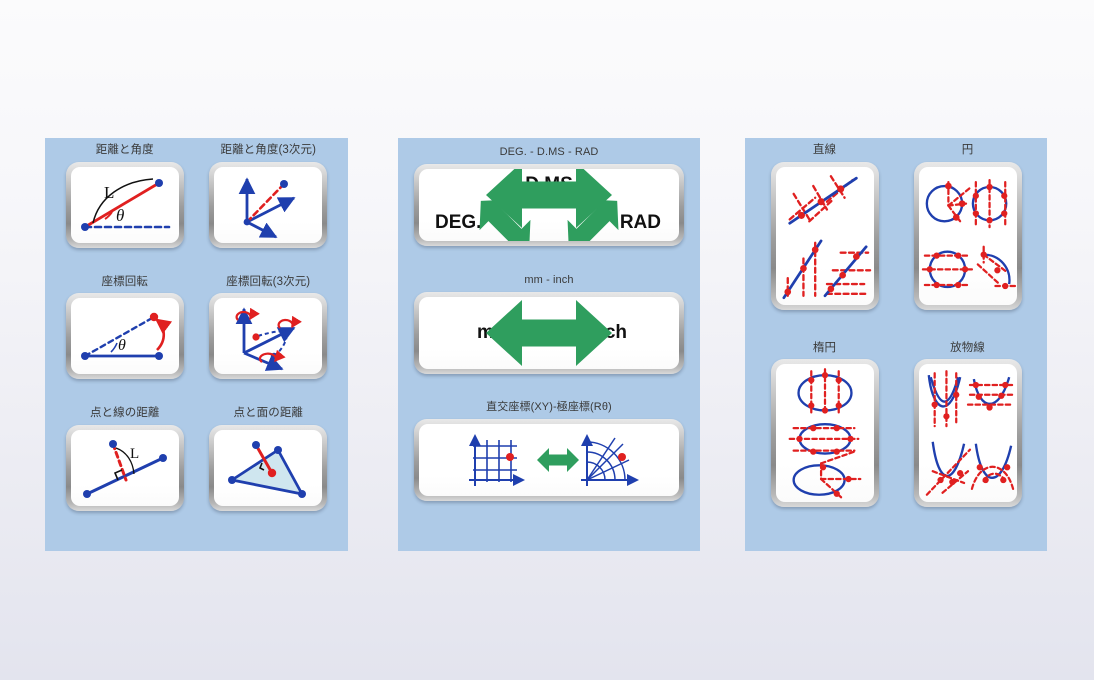 This screenshot has width=1094, height=680. I want to click on tile-label: 放物線, so click(967, 347).